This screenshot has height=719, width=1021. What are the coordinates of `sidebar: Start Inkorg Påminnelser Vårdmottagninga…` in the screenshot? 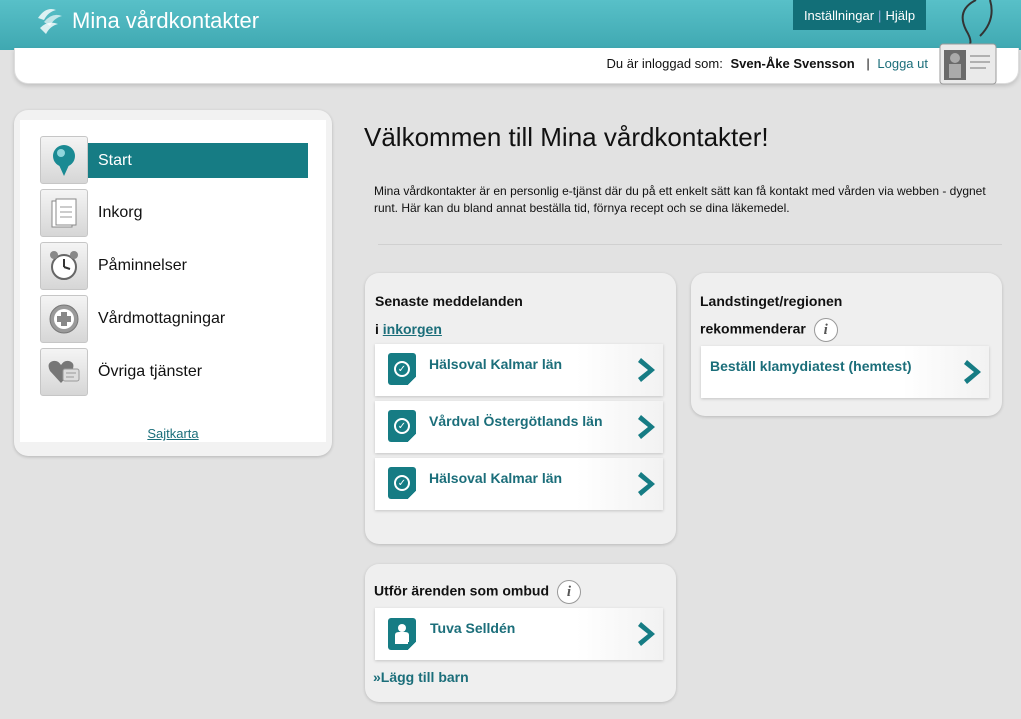 It's located at (173, 283).